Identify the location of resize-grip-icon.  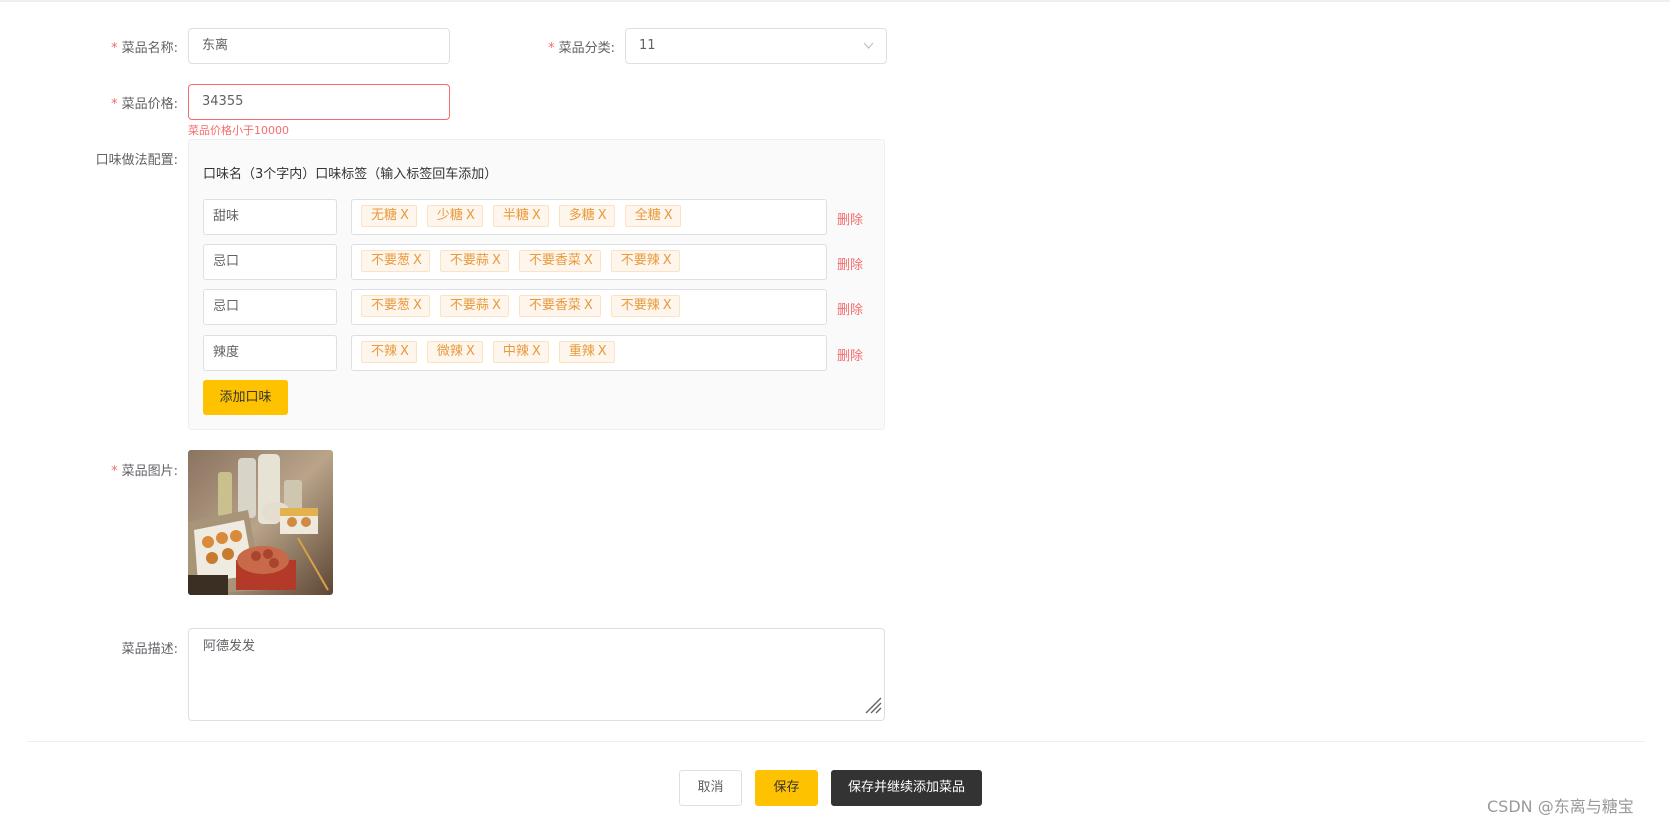
(872, 706).